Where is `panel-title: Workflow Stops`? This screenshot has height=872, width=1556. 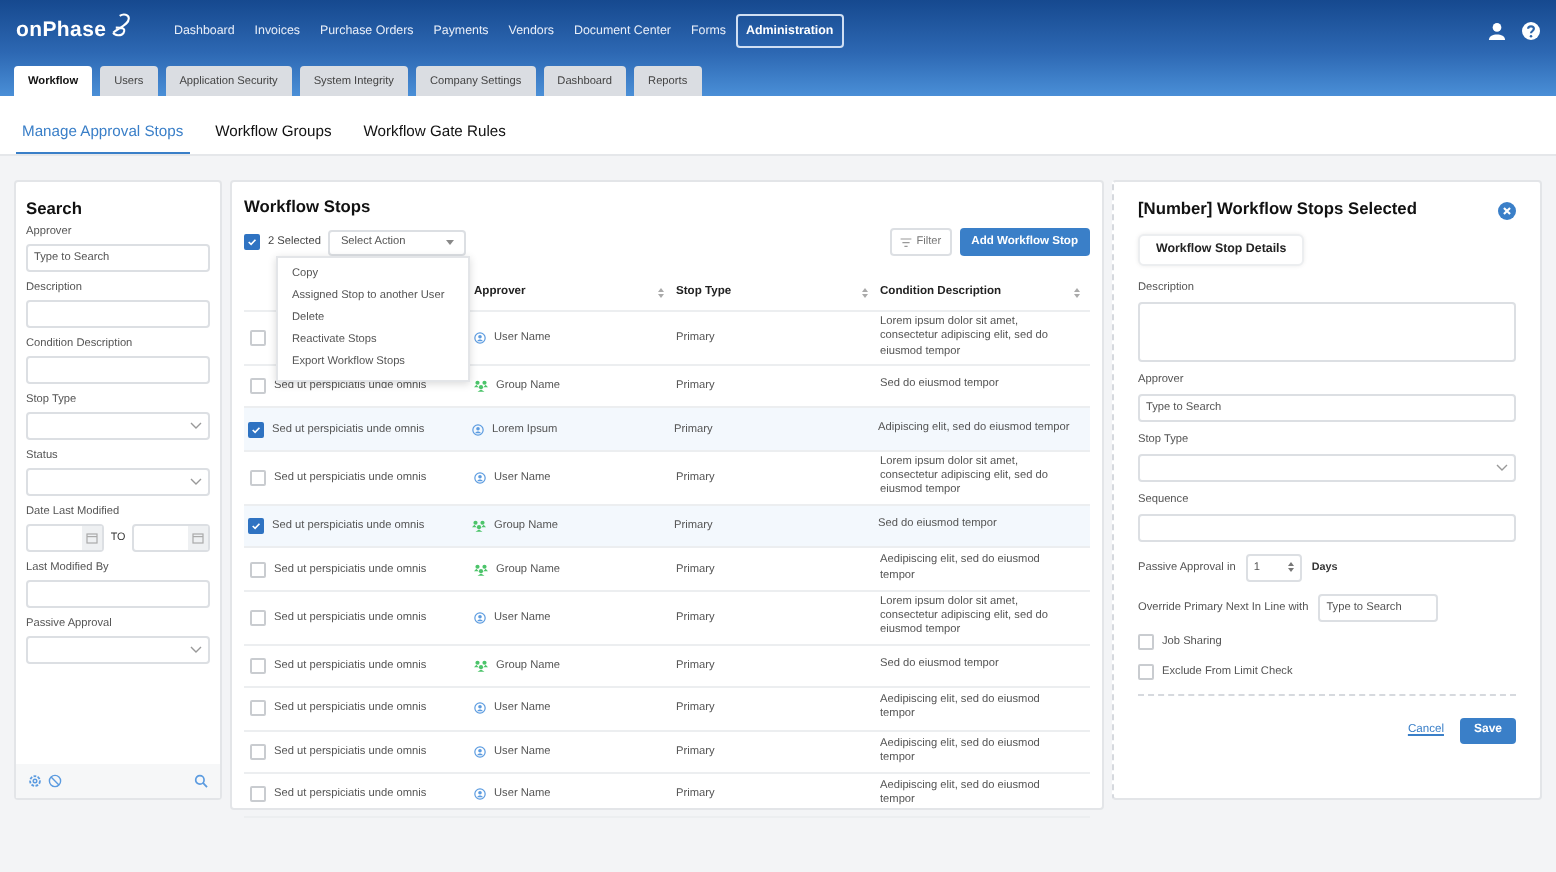 panel-title: Workflow Stops is located at coordinates (308, 207).